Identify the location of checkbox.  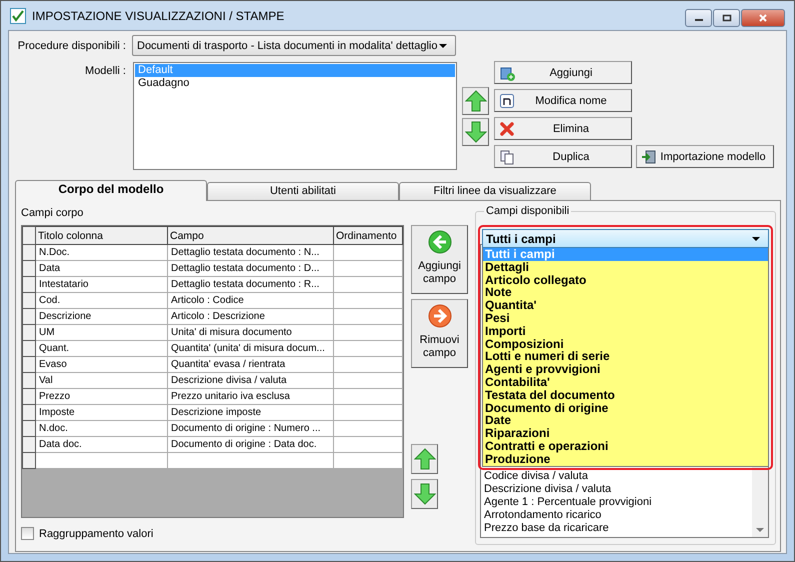
(27, 533).